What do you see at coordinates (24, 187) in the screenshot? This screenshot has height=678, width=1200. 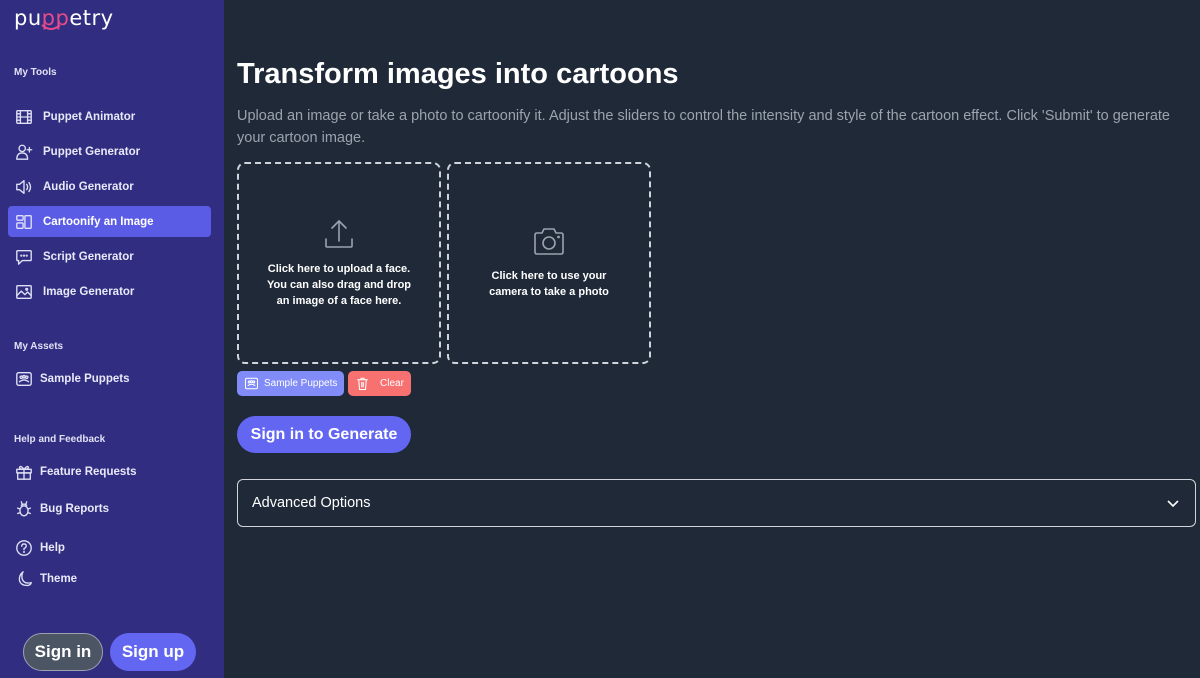 I see `speaker-icon` at bounding box center [24, 187].